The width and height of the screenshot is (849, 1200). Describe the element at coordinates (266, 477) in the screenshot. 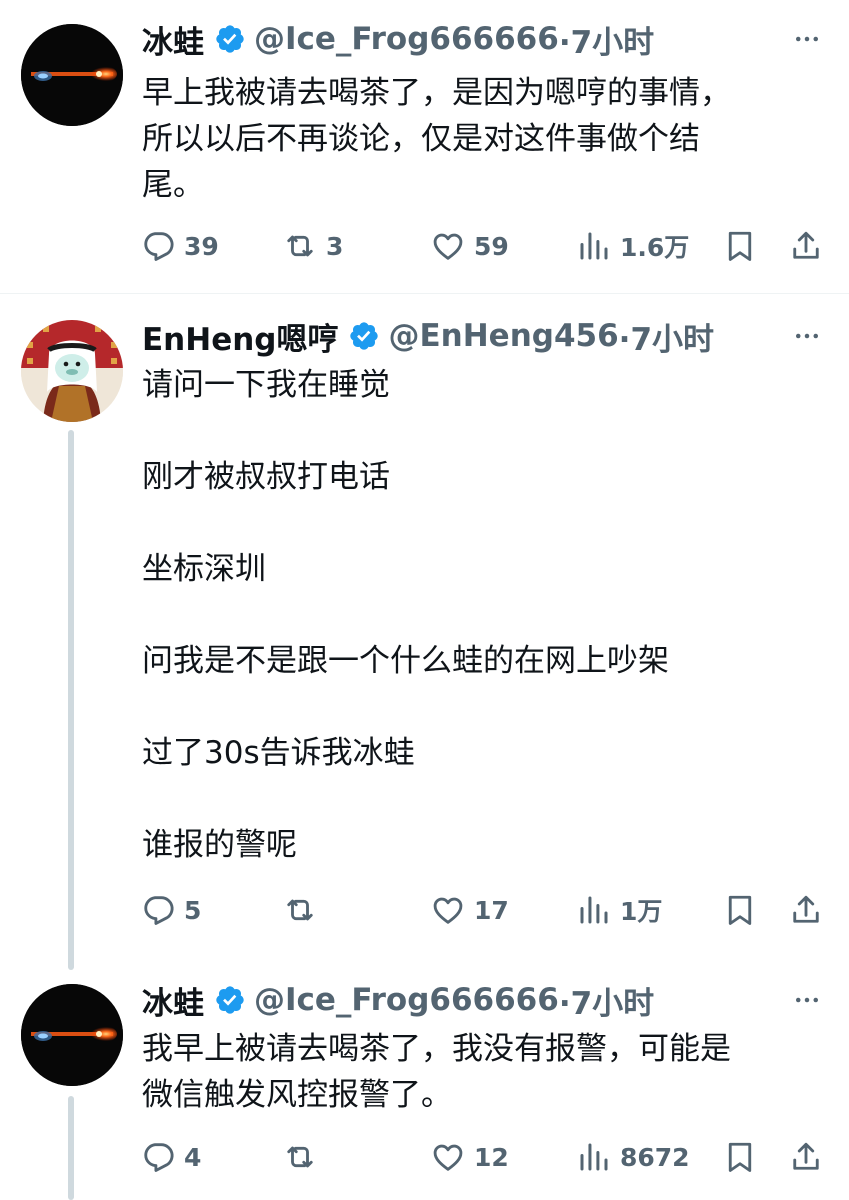

I see `tweet-paragraph: 刚才被叔叔打电话` at that location.